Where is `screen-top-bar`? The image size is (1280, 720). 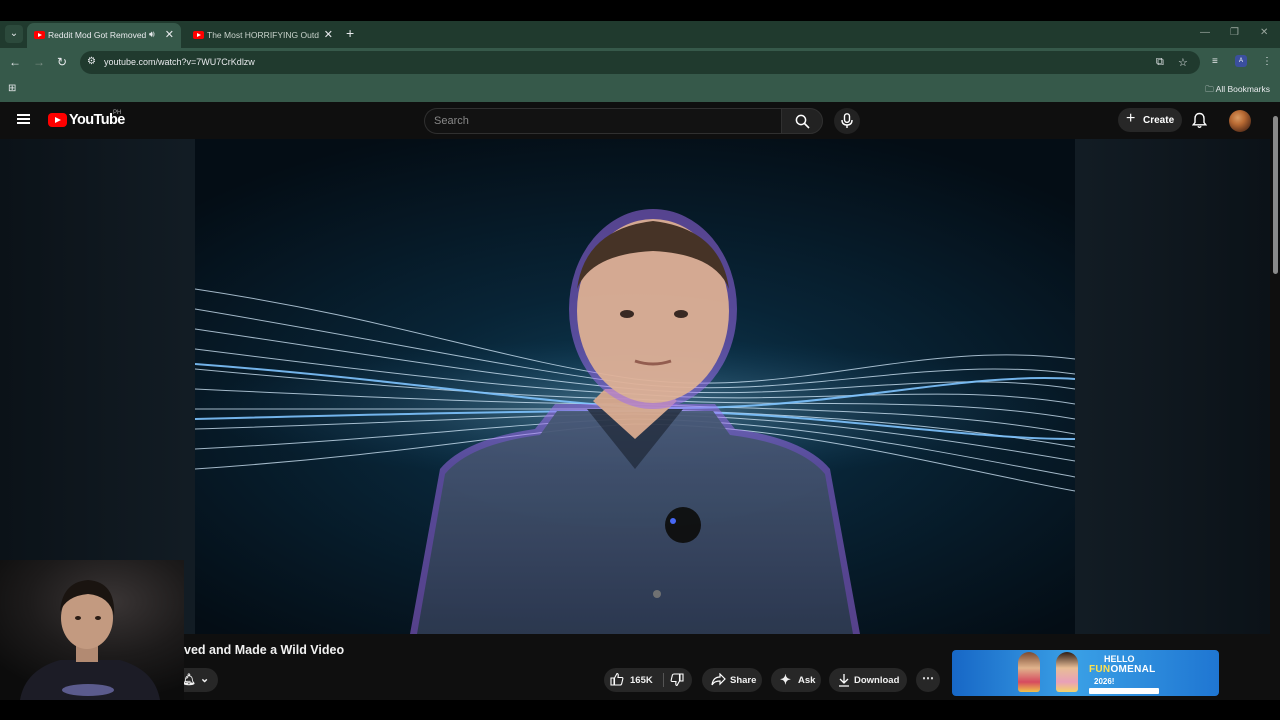
screen-top-bar is located at coordinates (640, 10).